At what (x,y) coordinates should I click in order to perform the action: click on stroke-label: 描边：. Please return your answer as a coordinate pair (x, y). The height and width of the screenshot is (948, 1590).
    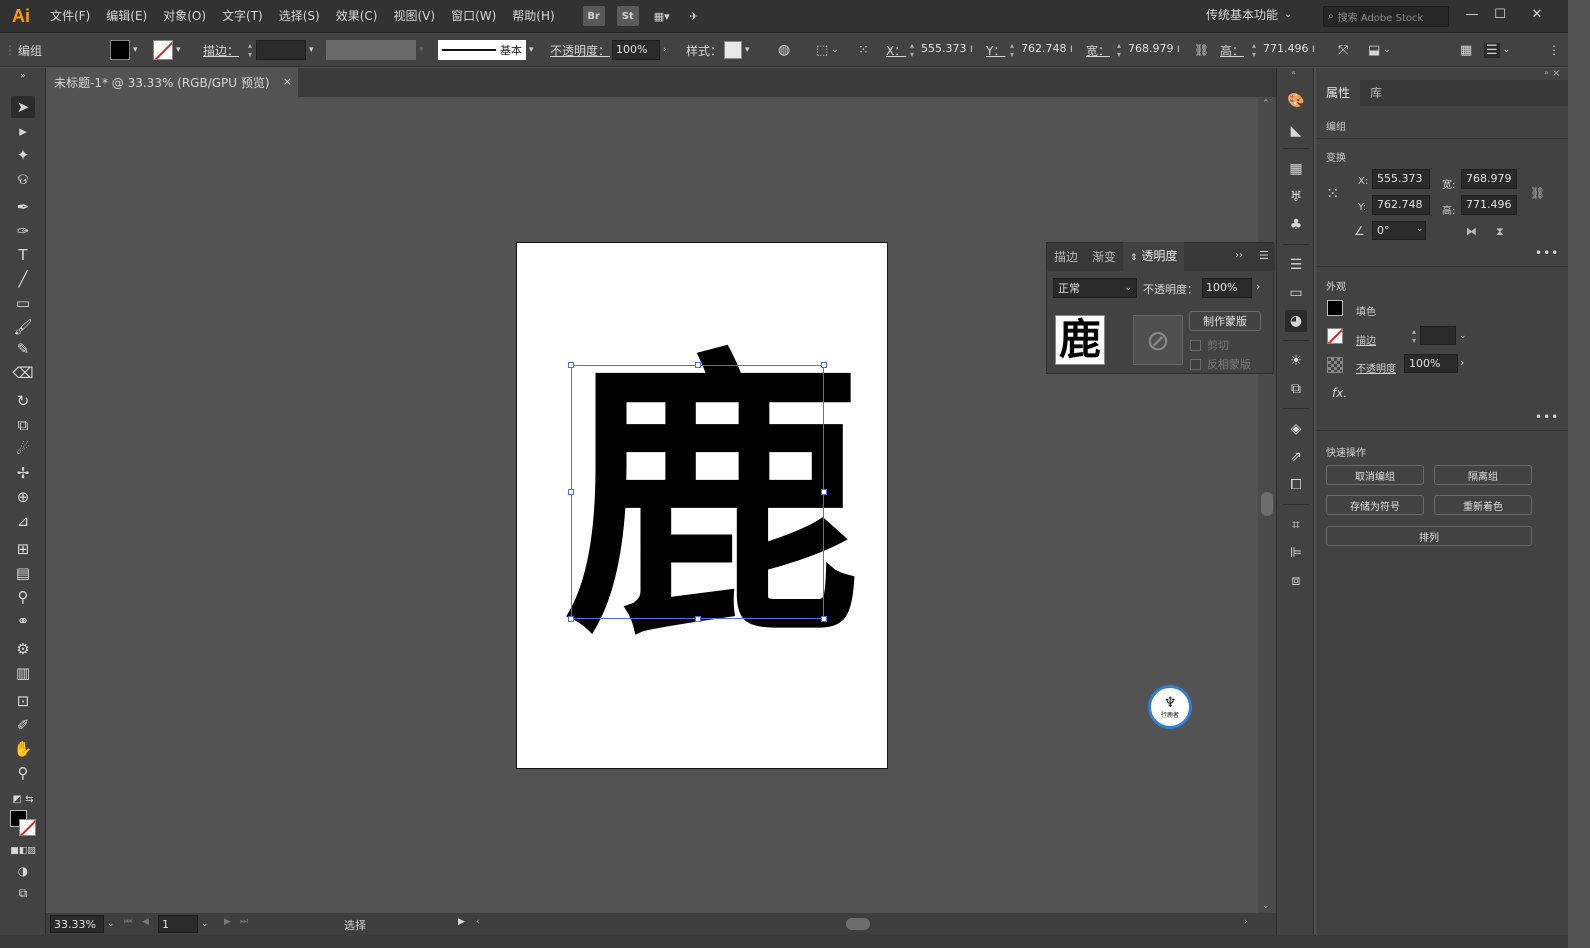
    Looking at the image, I should click on (221, 50).